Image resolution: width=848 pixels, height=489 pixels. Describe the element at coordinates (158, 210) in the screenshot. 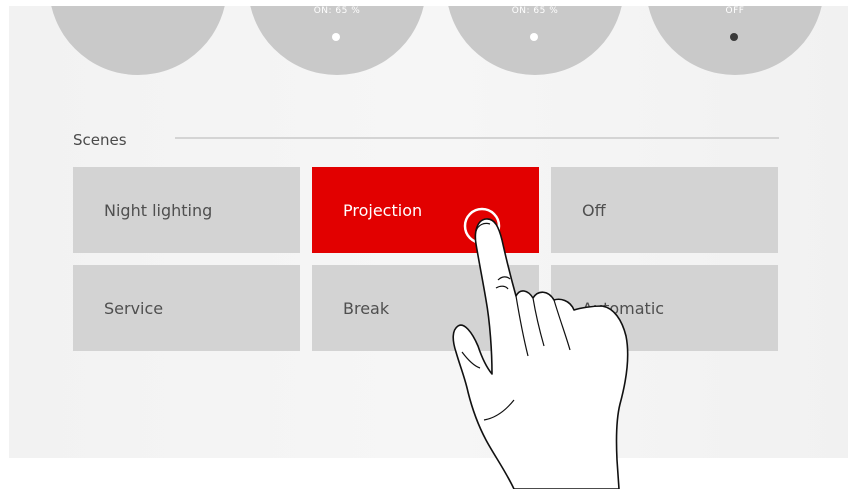

I see `scene-button-label: Night lighting` at that location.